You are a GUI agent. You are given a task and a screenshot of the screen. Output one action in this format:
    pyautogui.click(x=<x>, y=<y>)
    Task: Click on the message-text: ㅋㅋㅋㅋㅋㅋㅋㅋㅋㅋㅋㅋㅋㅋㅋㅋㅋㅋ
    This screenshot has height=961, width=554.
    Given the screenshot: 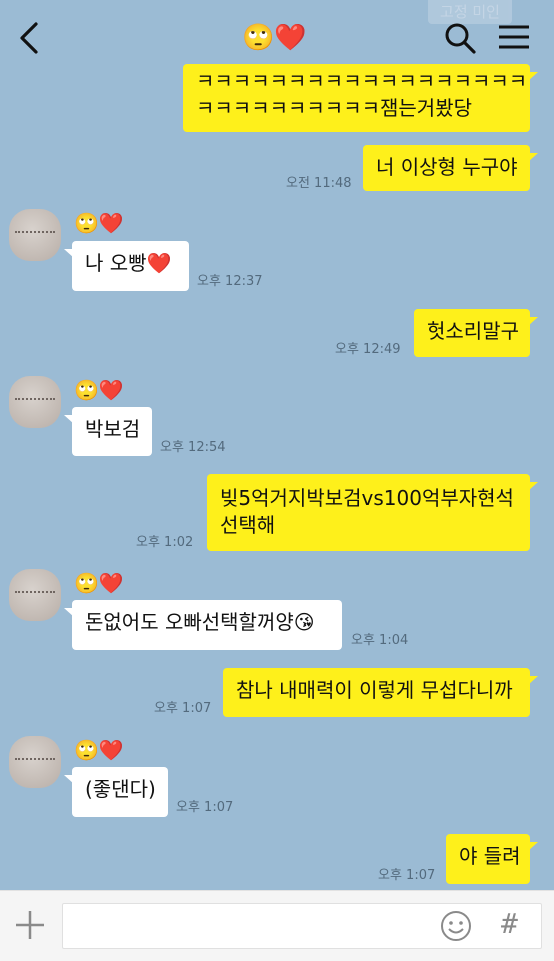 What is the action you would take?
    pyautogui.click(x=362, y=81)
    